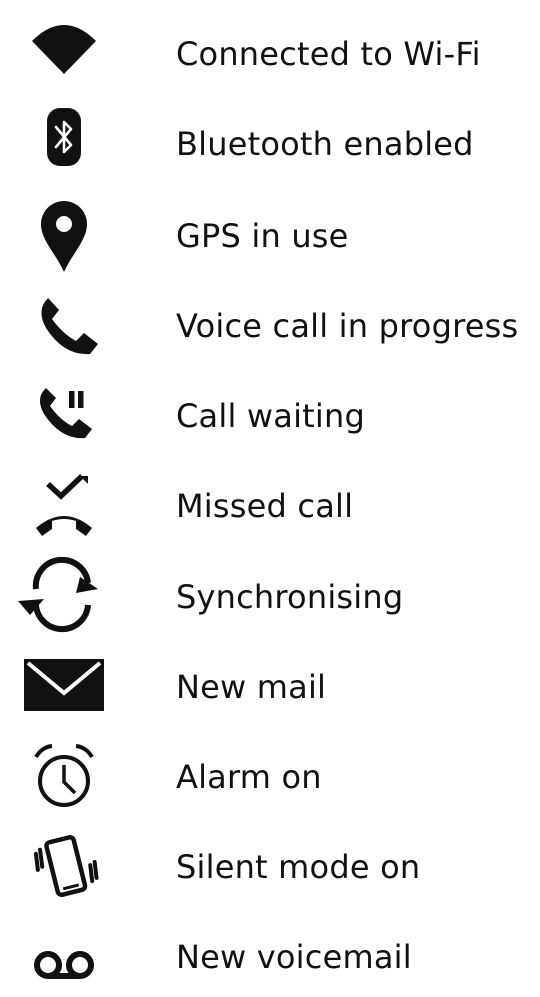 The width and height of the screenshot is (540, 997). I want to click on legend-item-missed-call: Missed call, so click(270, 506).